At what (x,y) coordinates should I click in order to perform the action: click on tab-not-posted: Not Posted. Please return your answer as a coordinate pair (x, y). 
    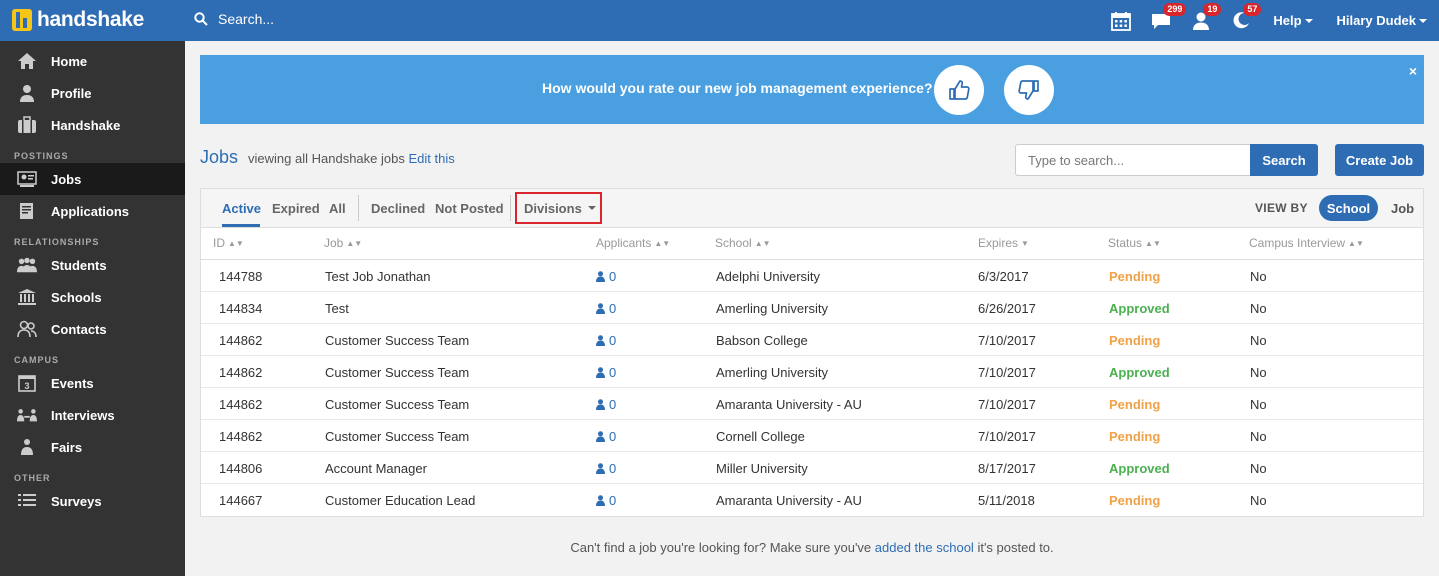
    Looking at the image, I should click on (469, 208).